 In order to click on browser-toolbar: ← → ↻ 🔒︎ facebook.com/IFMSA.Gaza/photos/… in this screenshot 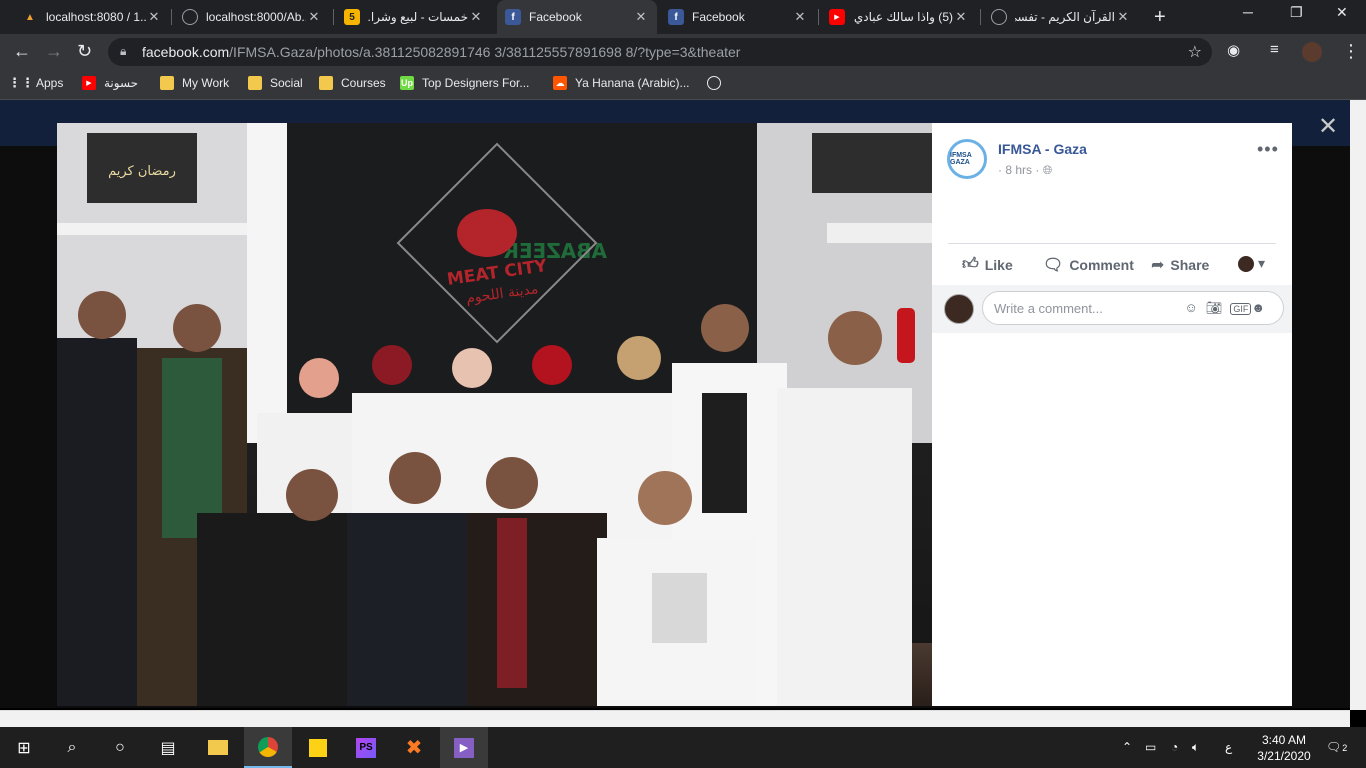, I will do `click(683, 52)`.